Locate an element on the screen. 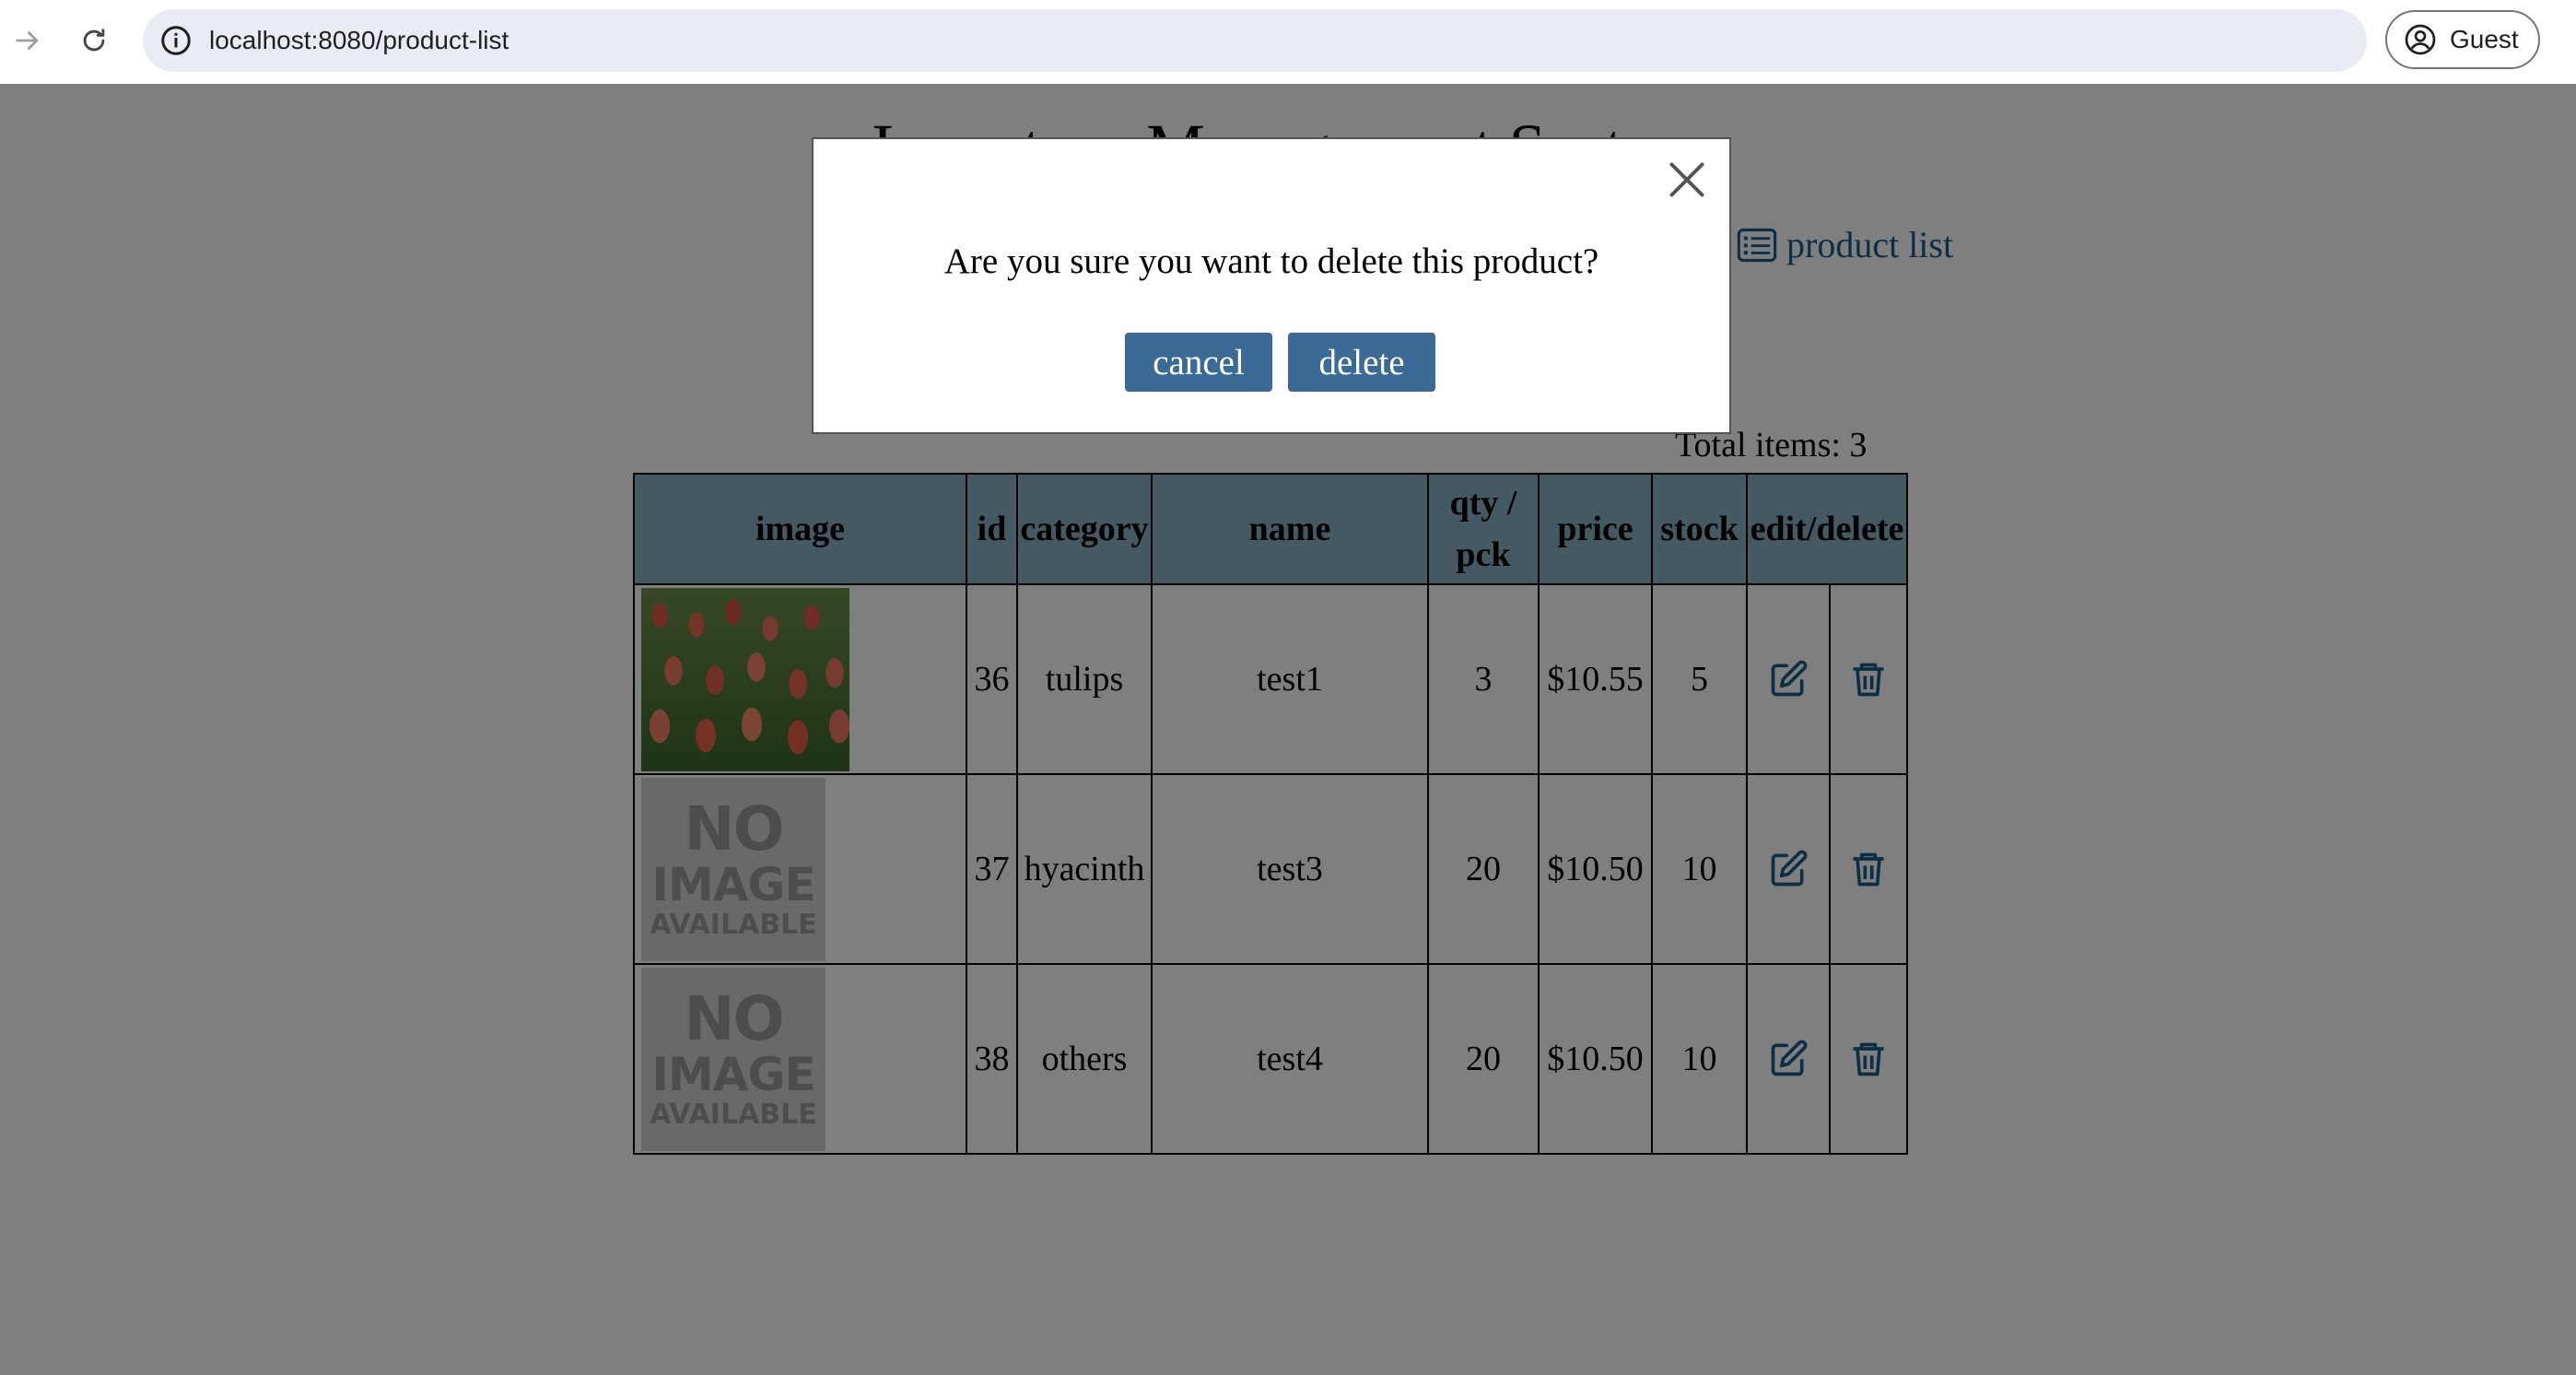 This screenshot has width=2576, height=1375. forward-button is located at coordinates (28, 41).